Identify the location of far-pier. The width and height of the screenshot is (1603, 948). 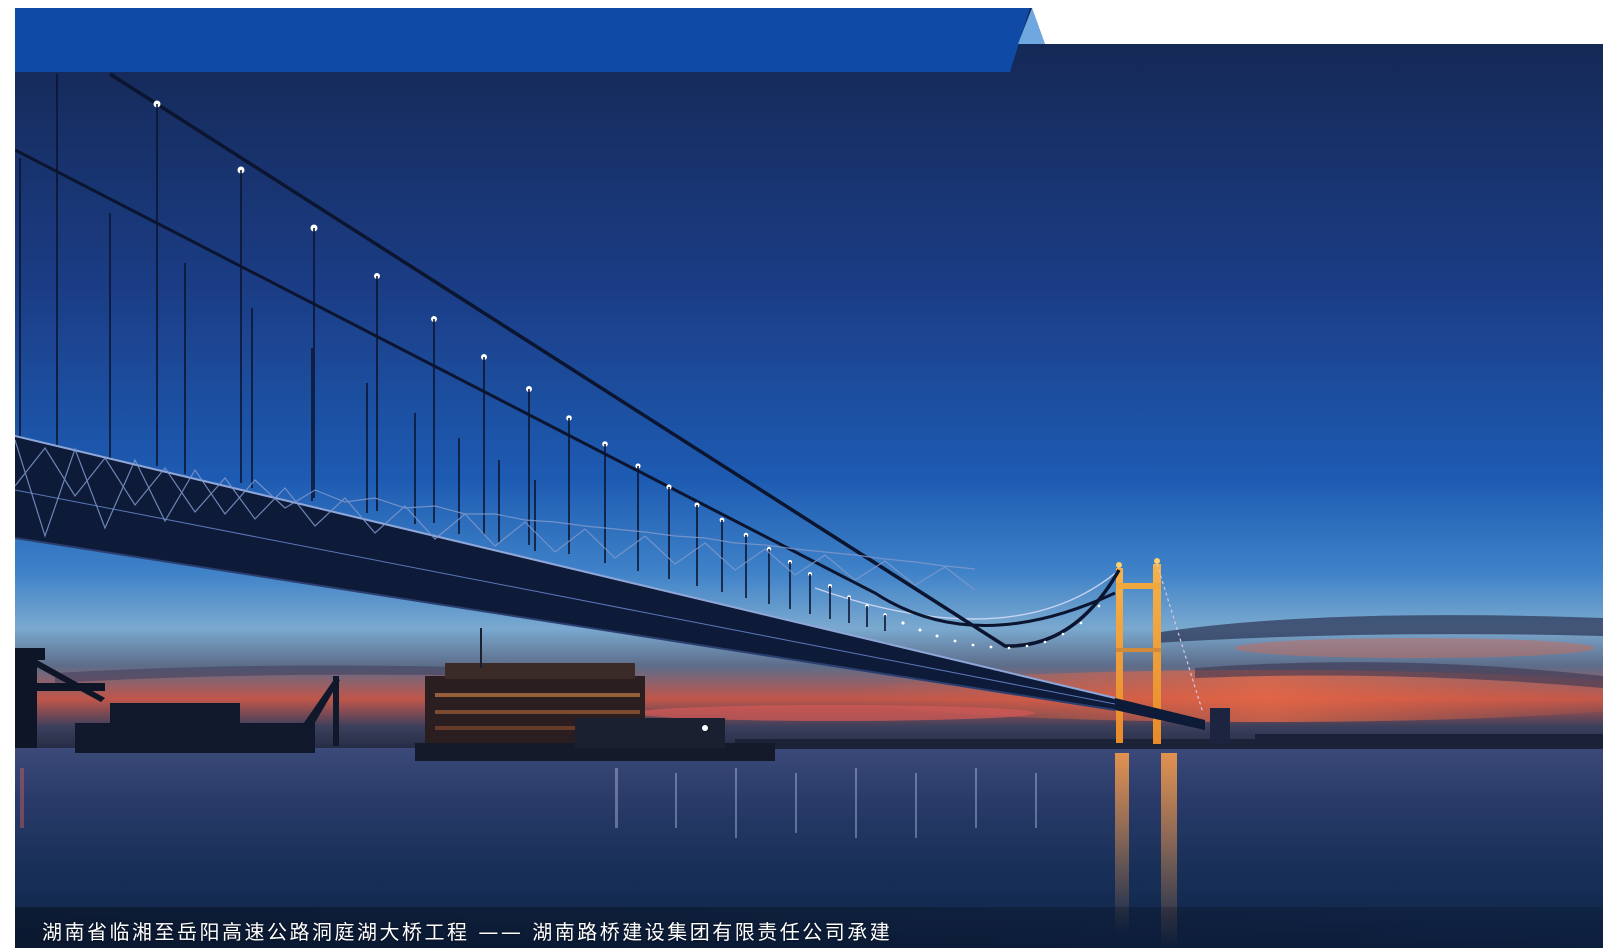
(1220, 725).